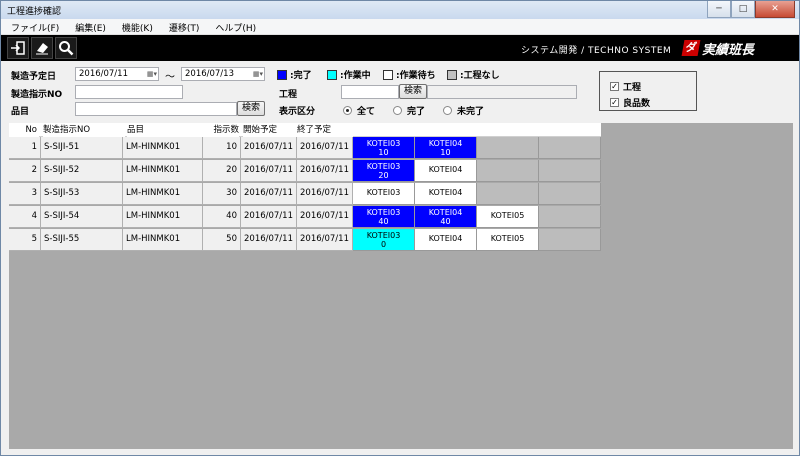 The height and width of the screenshot is (456, 800). I want to click on process-count: 40, so click(383, 221).